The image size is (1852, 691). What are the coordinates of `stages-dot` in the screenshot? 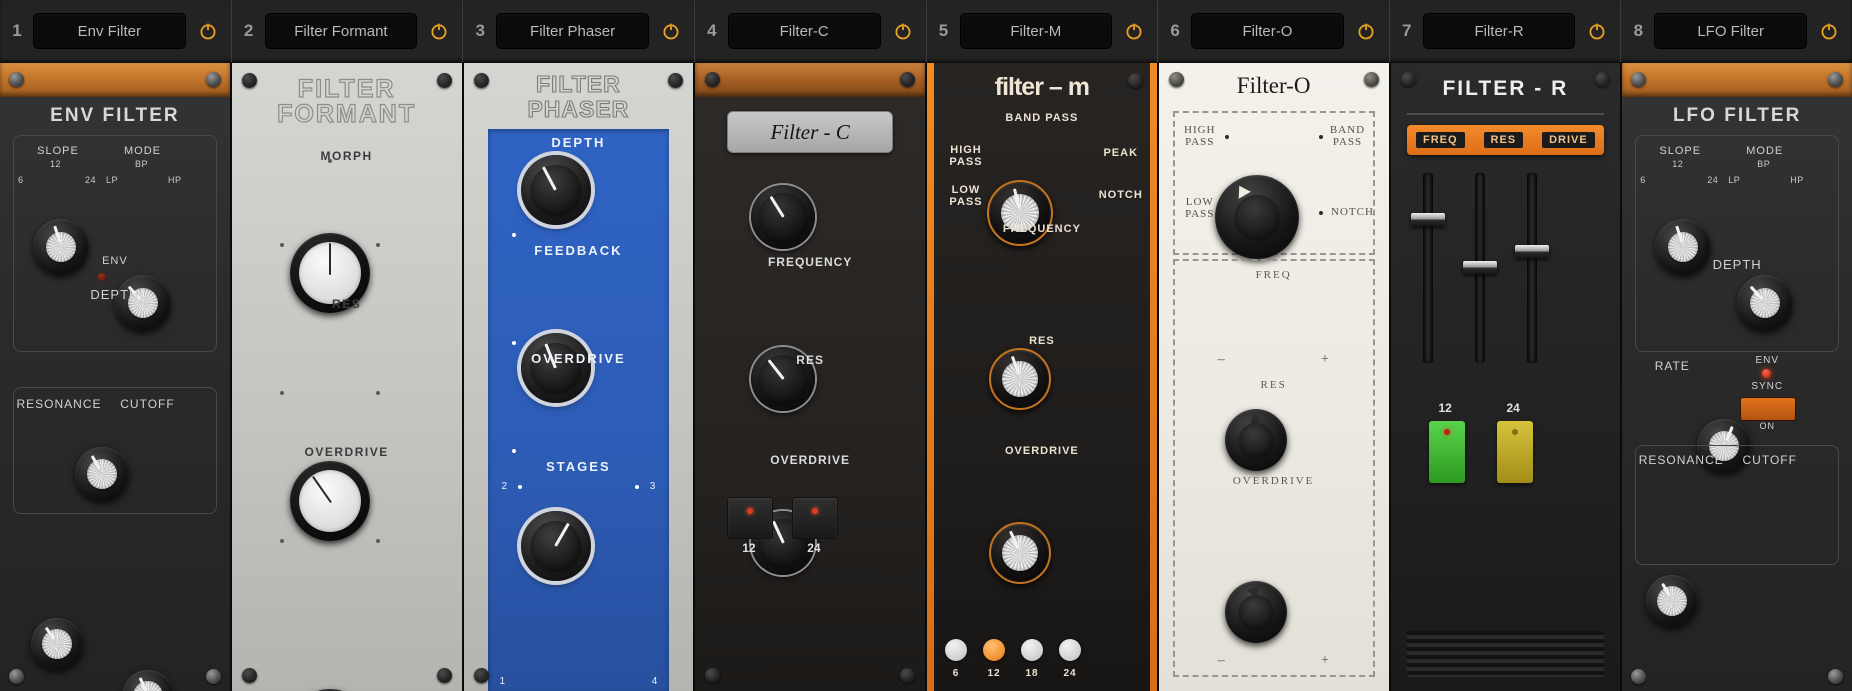 It's located at (637, 487).